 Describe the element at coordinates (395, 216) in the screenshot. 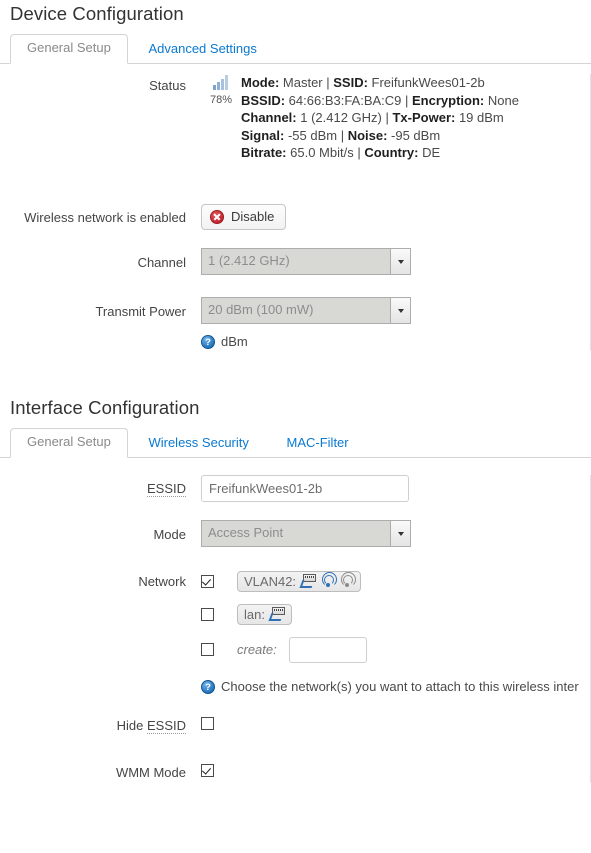

I see `wireless-enabled-control: Disable` at that location.